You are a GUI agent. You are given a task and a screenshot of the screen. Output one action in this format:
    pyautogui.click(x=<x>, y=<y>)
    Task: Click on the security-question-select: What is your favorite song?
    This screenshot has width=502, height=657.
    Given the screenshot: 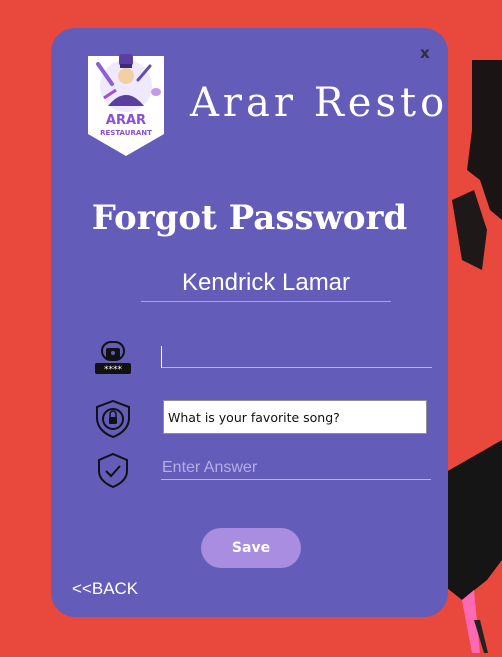 What is the action you would take?
    pyautogui.click(x=295, y=417)
    